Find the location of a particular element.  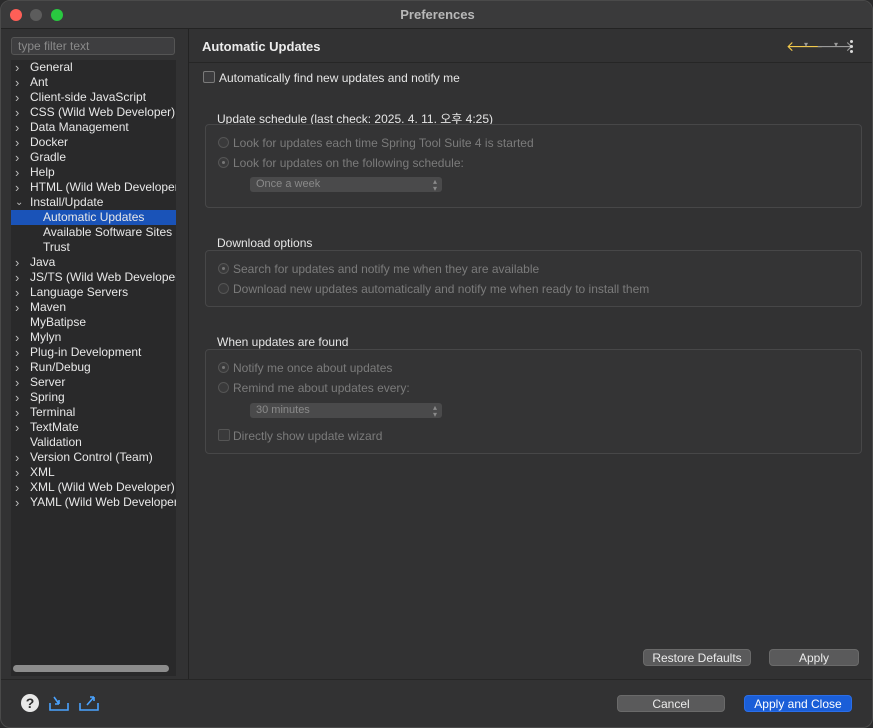

select-arrows-icon: ▴ ▾ is located at coordinates (434, 411).